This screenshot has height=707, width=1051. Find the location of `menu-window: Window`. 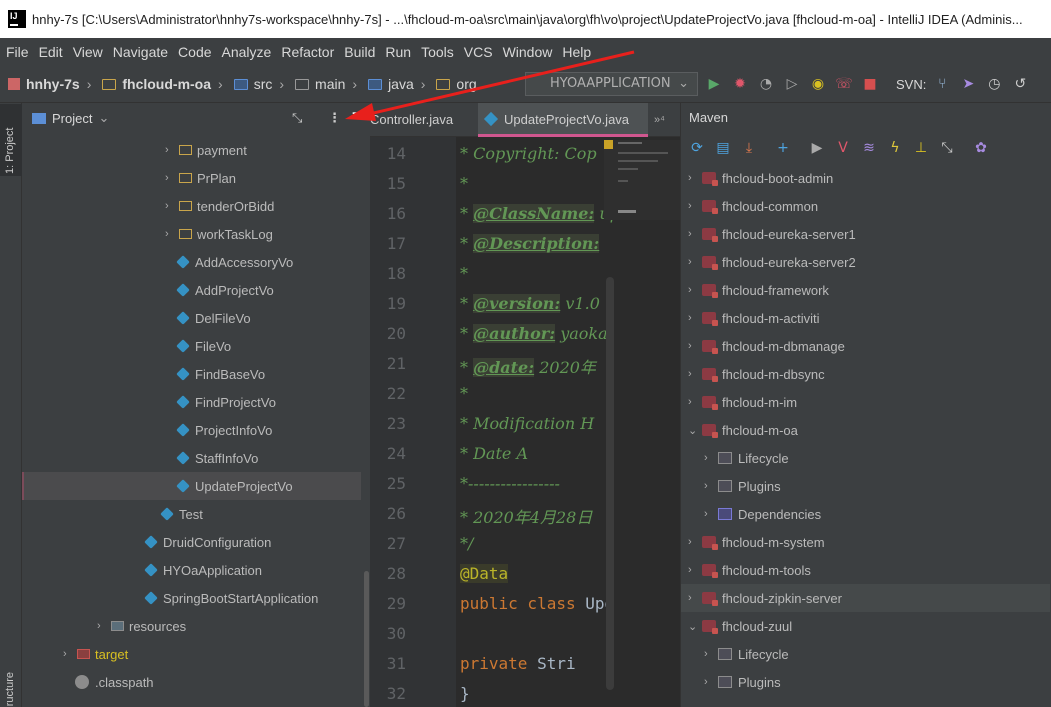

menu-window: Window is located at coordinates (528, 52).